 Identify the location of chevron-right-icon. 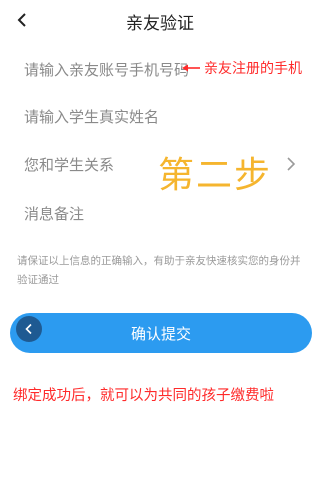
(291, 164).